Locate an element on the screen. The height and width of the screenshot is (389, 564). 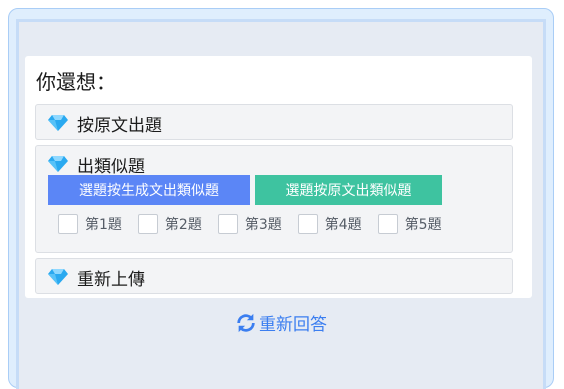
reset-label: 重新回答 is located at coordinates (293, 325).